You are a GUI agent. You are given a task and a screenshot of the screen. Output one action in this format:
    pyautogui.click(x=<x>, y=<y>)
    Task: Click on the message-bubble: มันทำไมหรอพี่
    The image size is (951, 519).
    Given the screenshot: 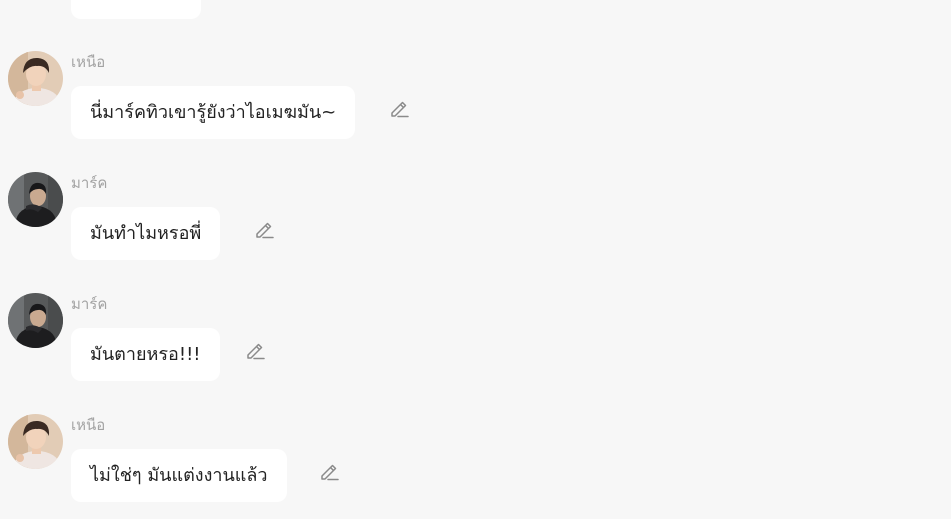 What is the action you would take?
    pyautogui.click(x=146, y=233)
    